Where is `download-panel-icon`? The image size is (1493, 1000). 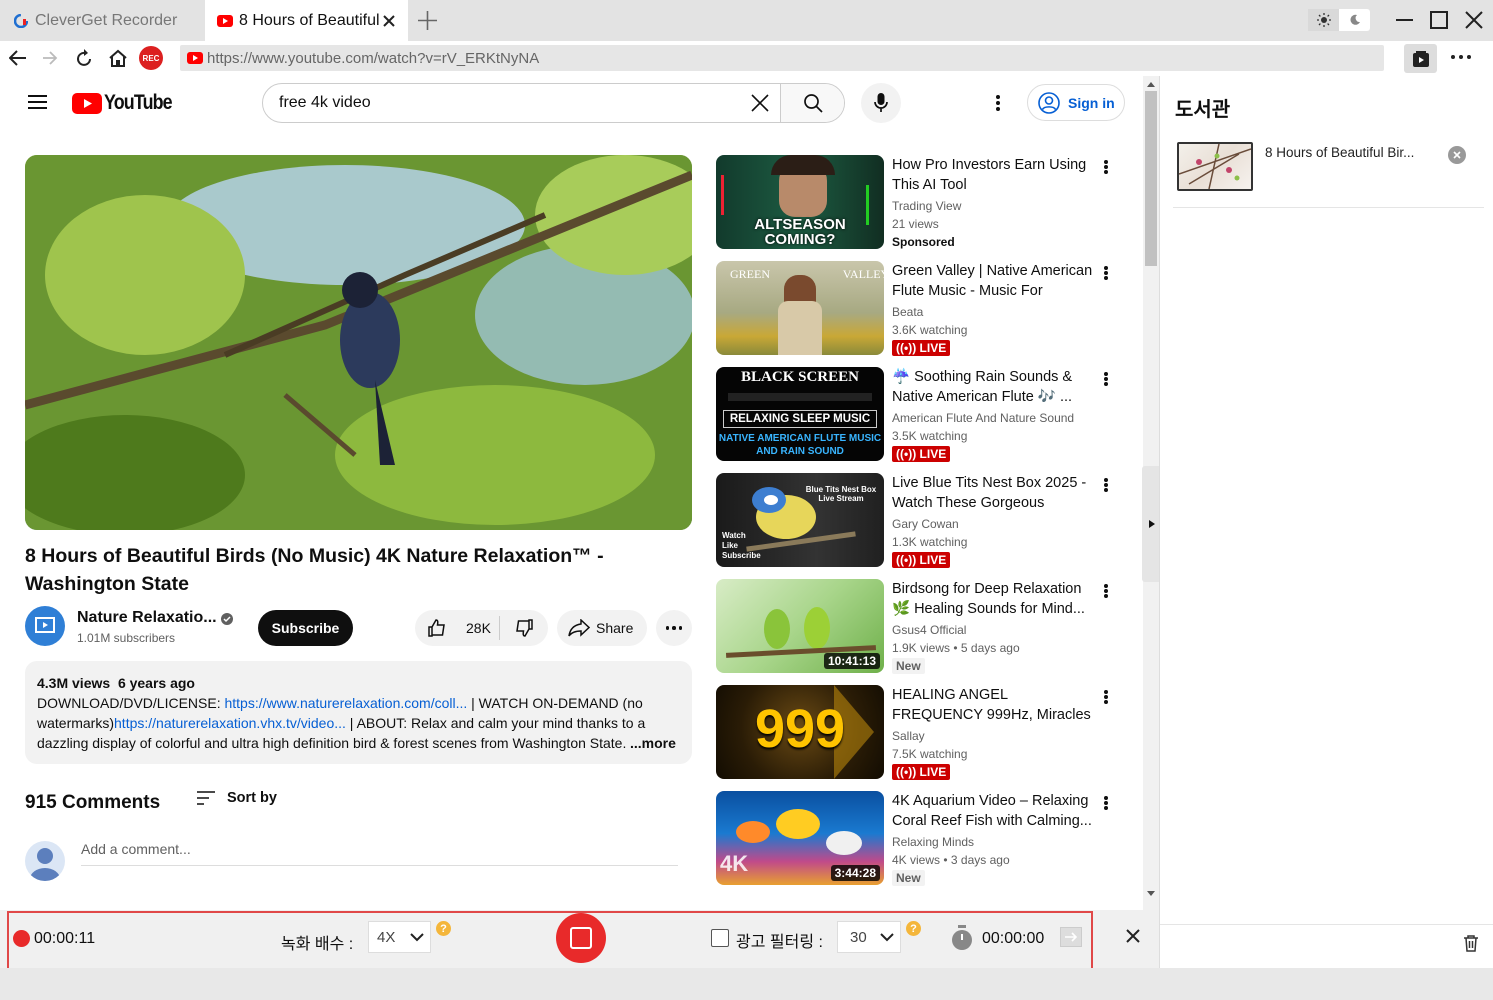
download-panel-icon is located at coordinates (1420, 58).